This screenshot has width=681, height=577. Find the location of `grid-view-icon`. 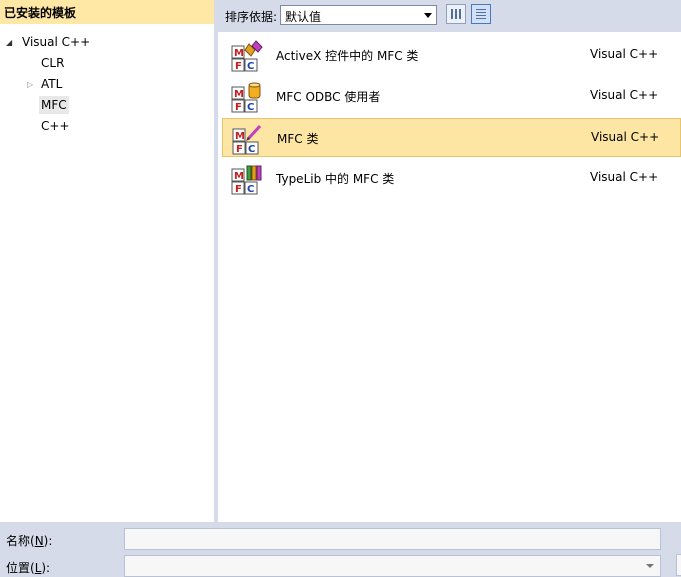

grid-view-icon is located at coordinates (456, 14).